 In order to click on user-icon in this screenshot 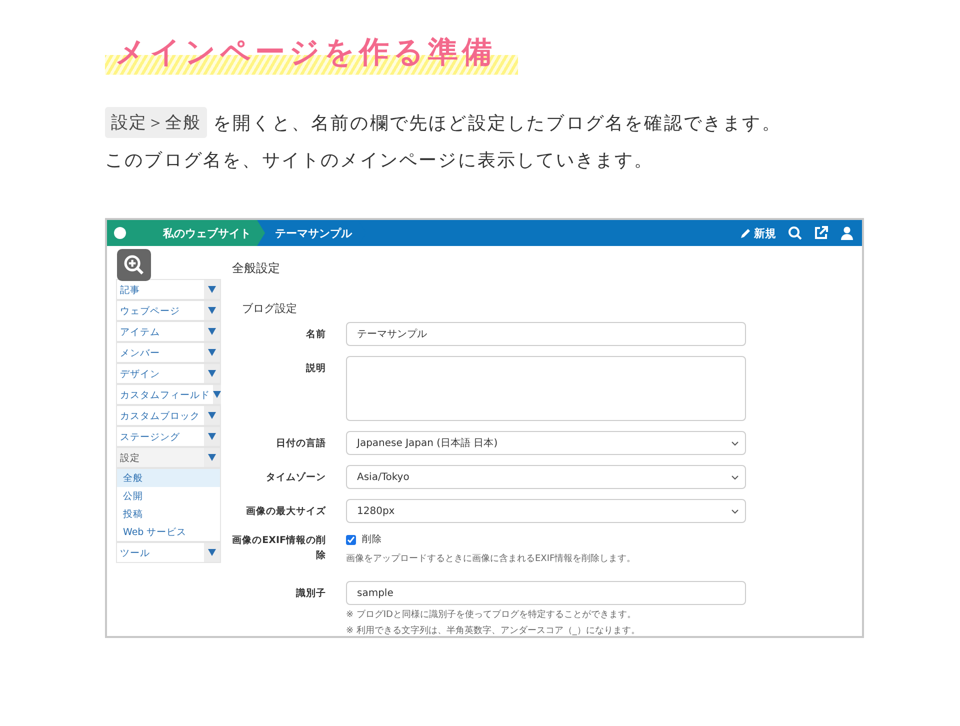, I will do `click(847, 233)`.